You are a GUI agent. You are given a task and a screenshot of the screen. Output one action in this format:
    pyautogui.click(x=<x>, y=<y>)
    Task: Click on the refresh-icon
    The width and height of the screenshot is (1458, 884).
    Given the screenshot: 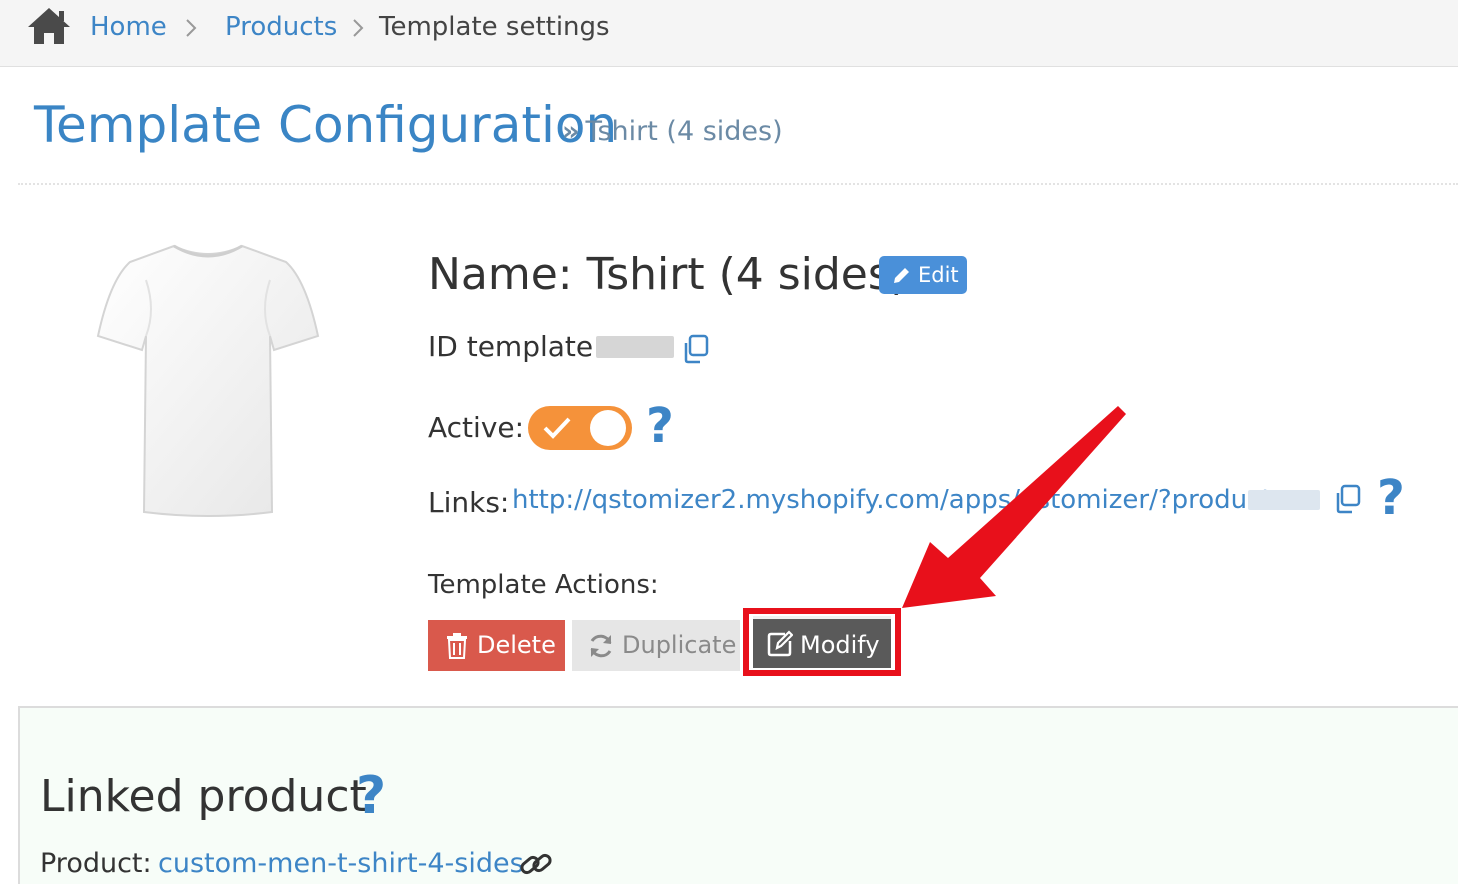 What is the action you would take?
    pyautogui.click(x=601, y=646)
    